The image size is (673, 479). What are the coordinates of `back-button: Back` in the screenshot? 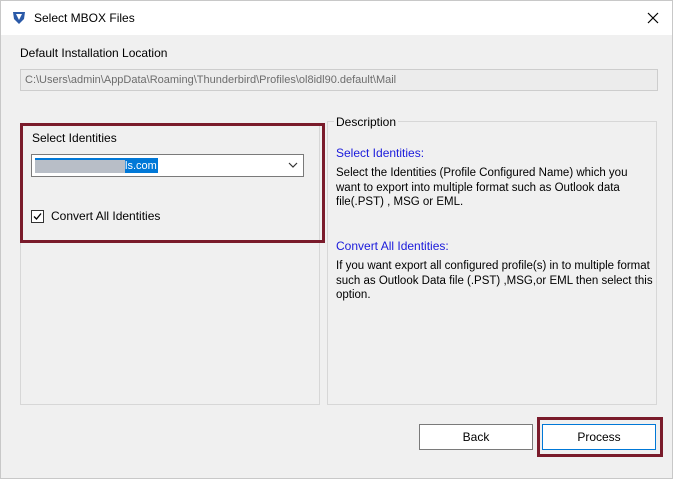 It's located at (476, 437).